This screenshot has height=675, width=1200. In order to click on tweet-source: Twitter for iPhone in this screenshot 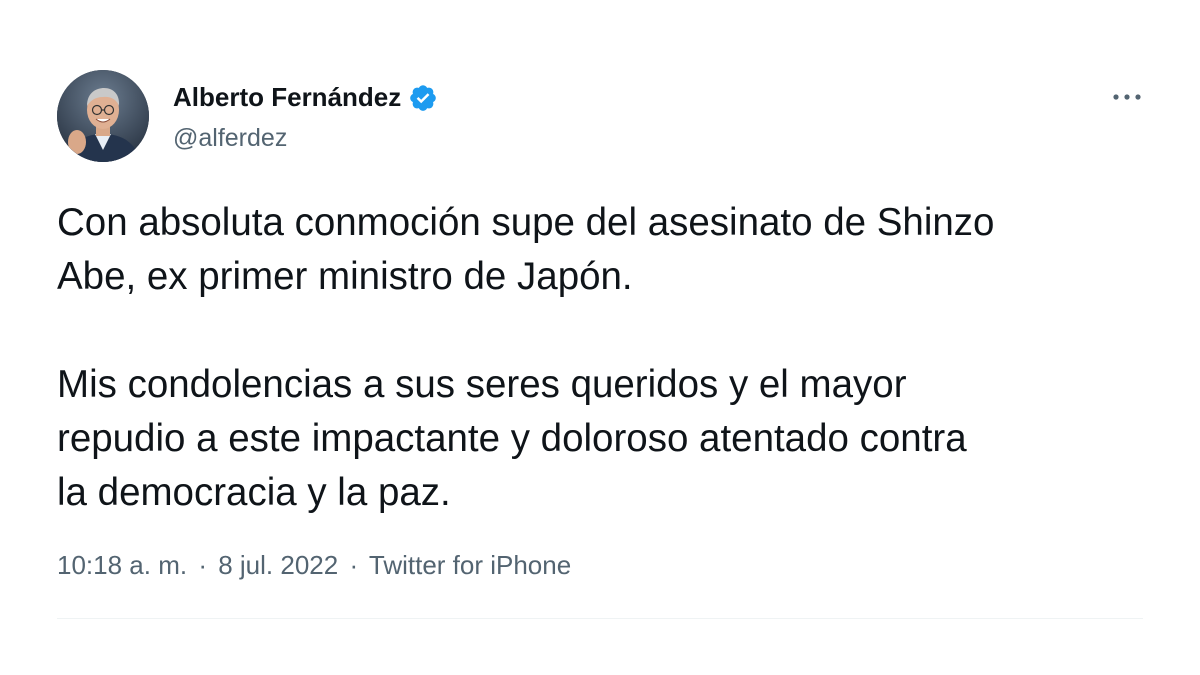, I will do `click(470, 565)`.